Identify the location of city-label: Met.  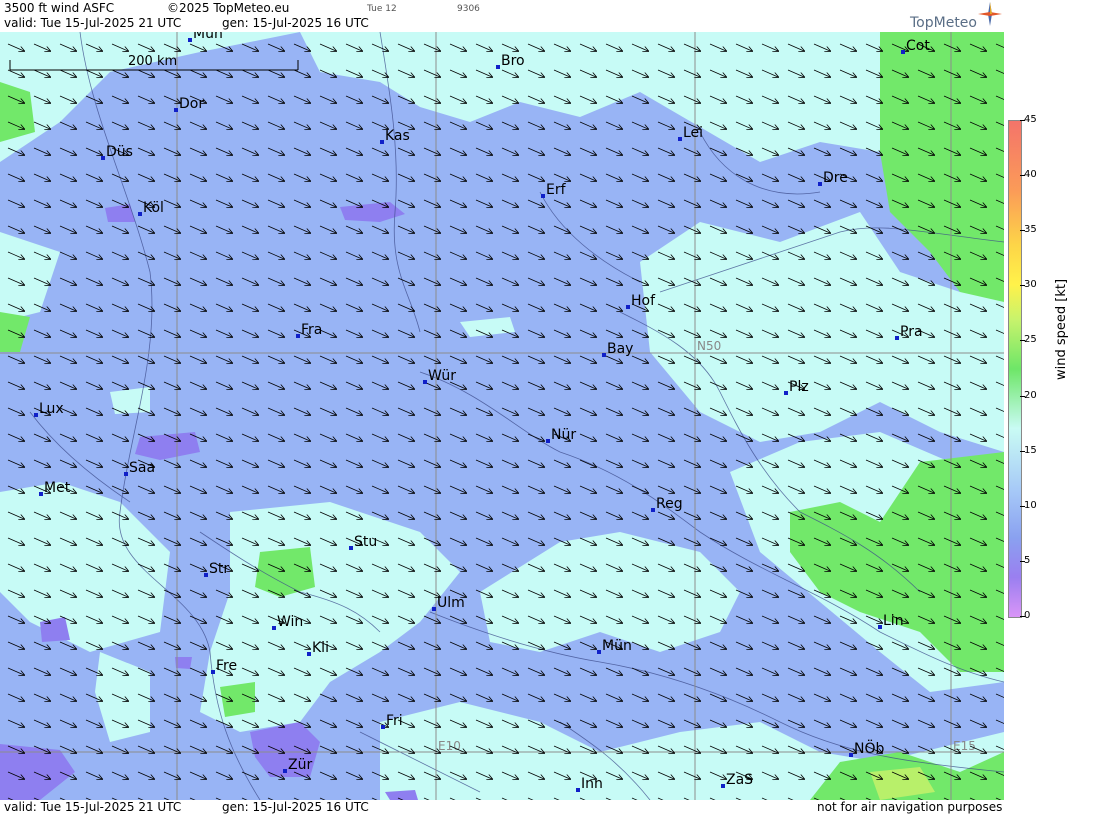
(57, 488).